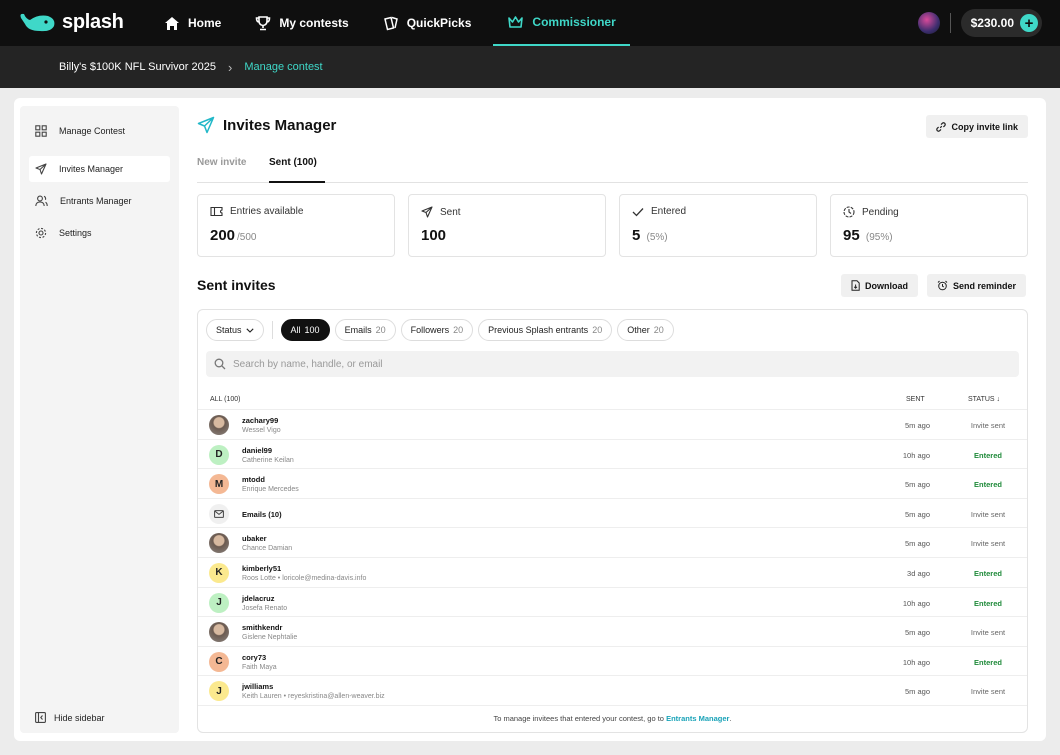  What do you see at coordinates (977, 126) in the screenshot?
I see `copy-invite-link-button: Copy invite link` at bounding box center [977, 126].